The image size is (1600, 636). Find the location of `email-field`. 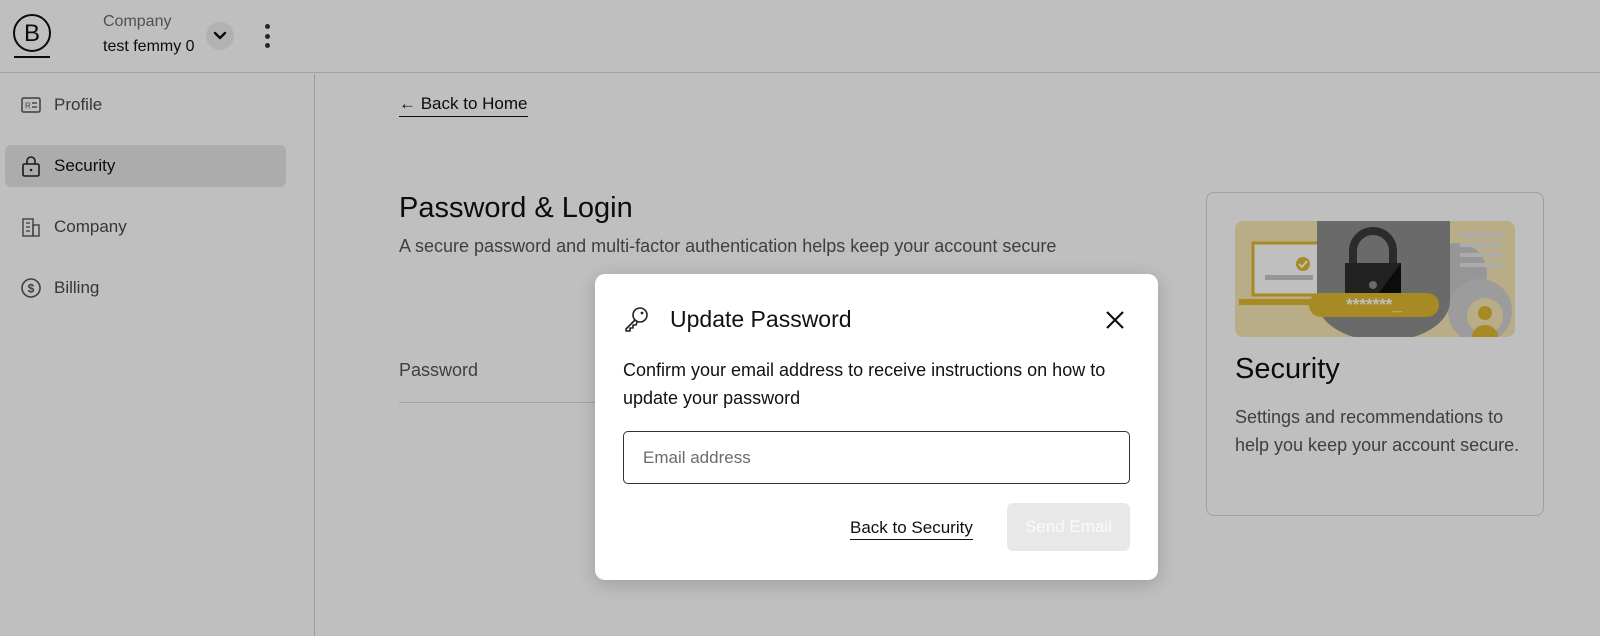

email-field is located at coordinates (876, 457).